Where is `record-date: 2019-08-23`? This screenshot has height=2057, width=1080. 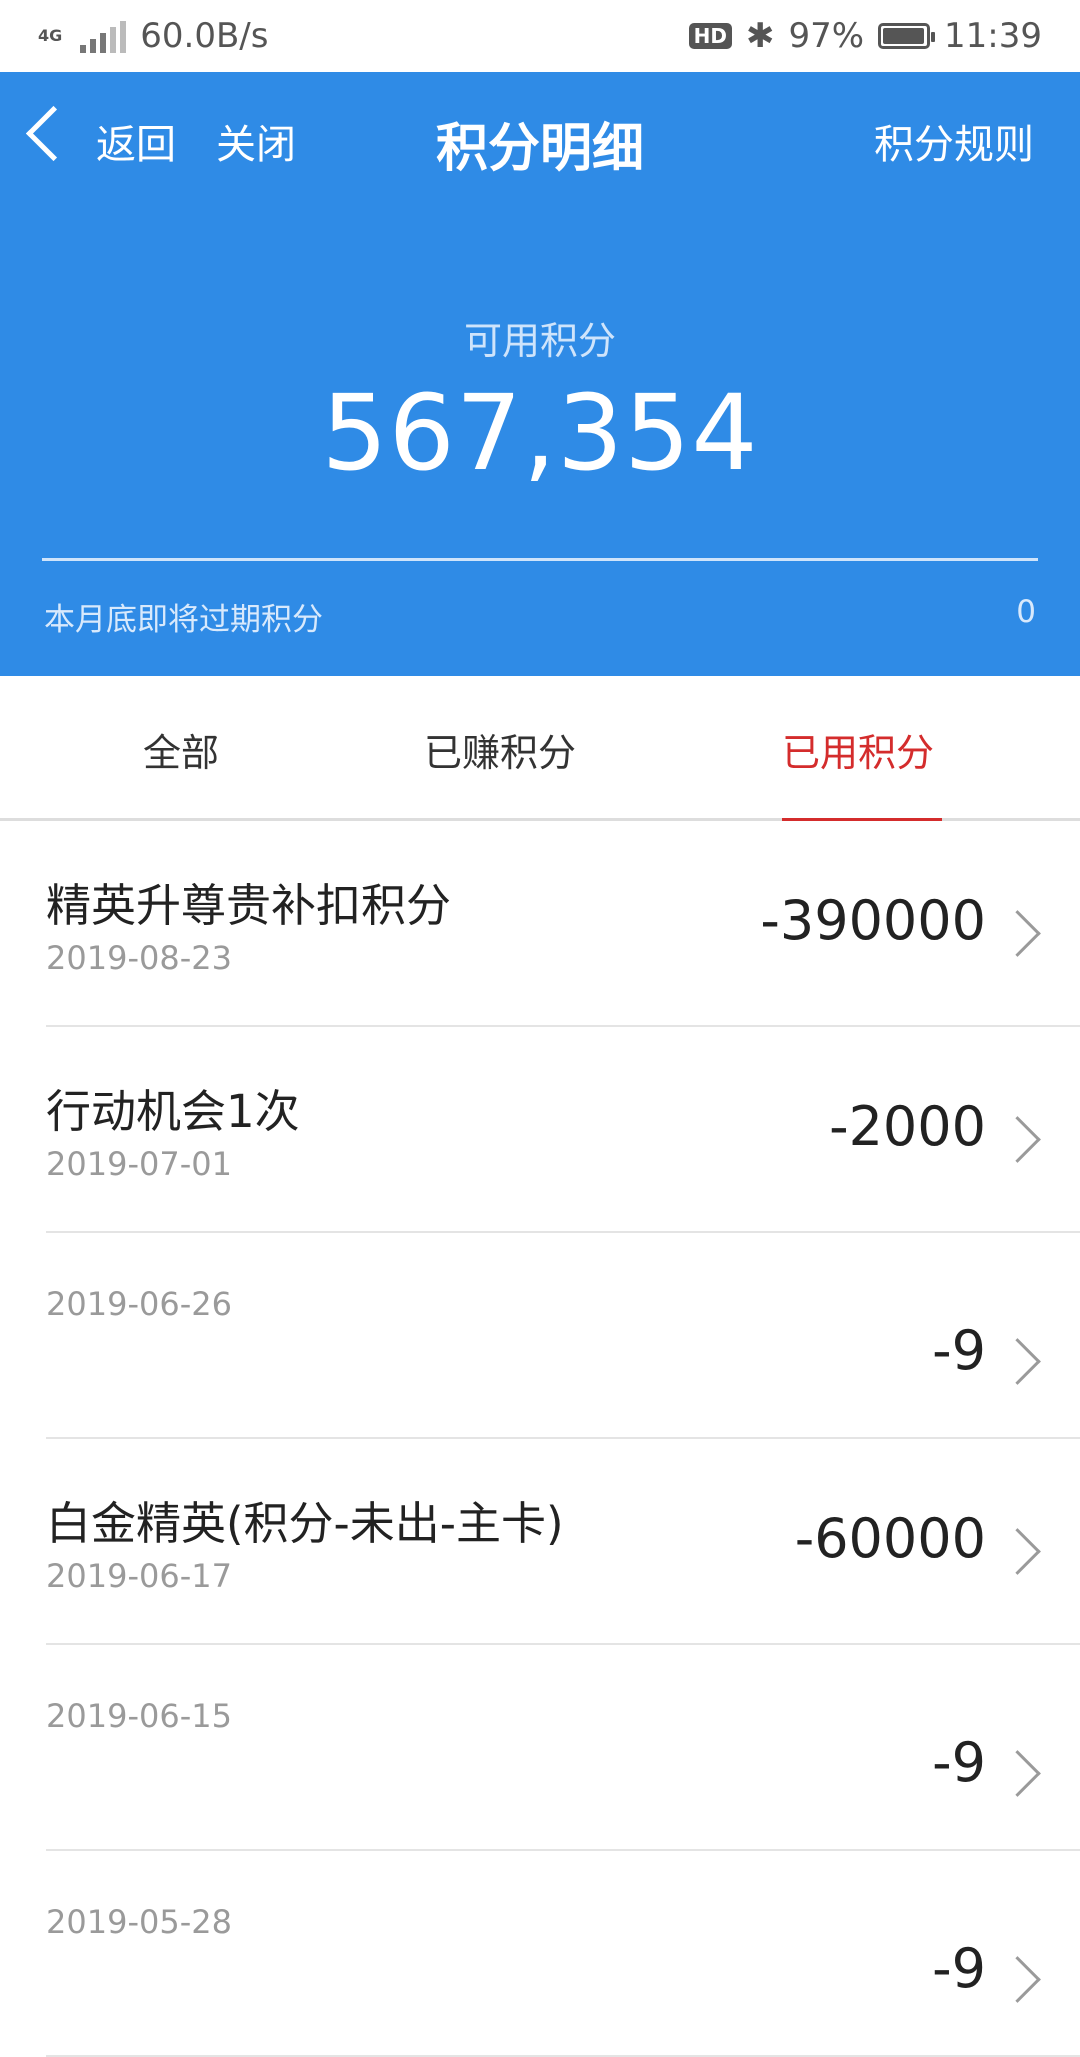
record-date: 2019-08-23 is located at coordinates (139, 958).